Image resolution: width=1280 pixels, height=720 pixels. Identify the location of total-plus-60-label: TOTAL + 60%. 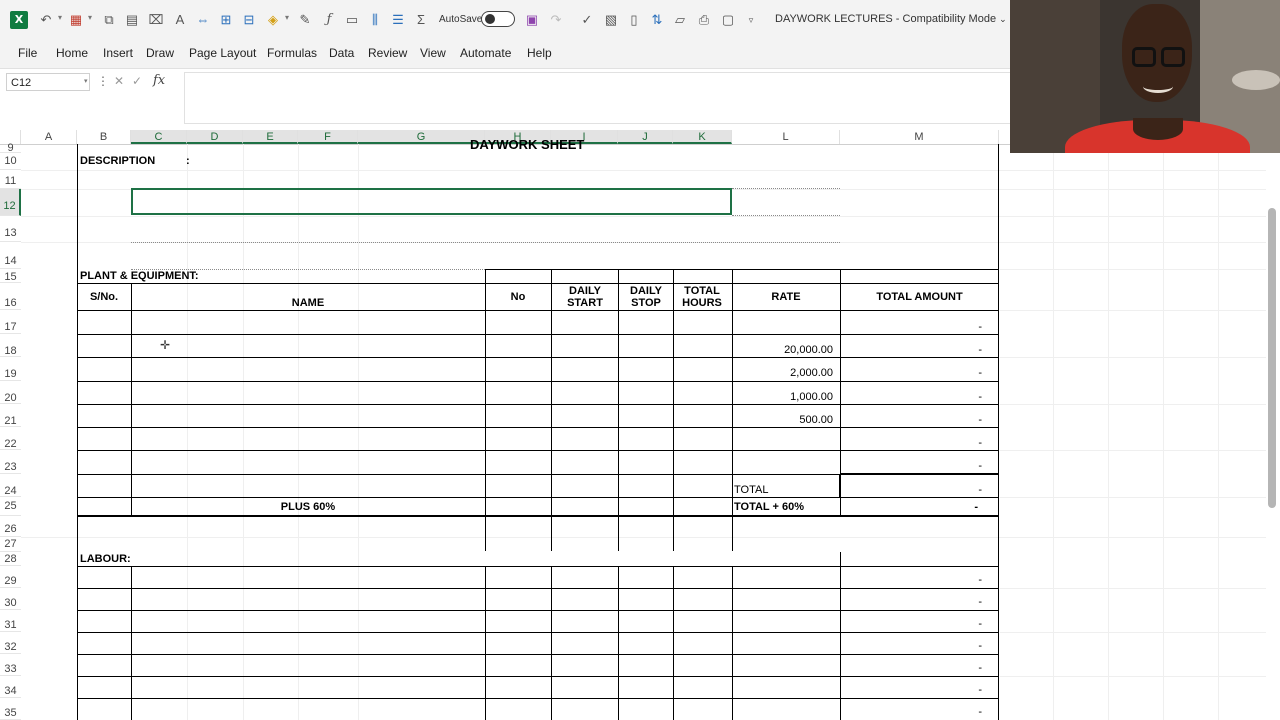
(769, 507).